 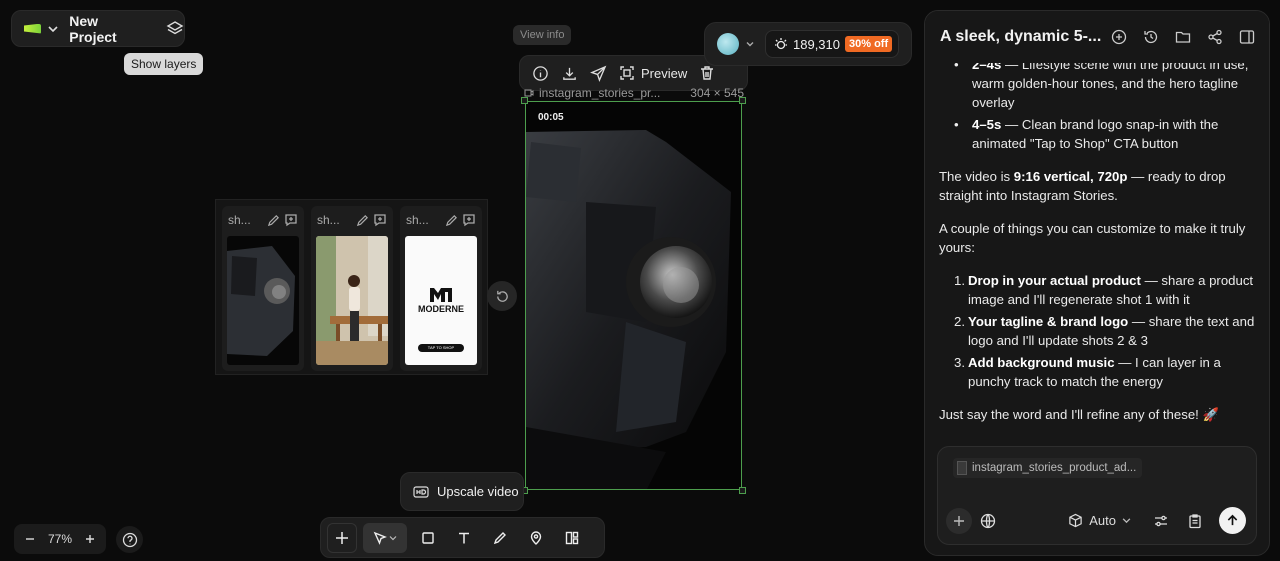 What do you see at coordinates (988, 521) in the screenshot?
I see `globe-icon` at bounding box center [988, 521].